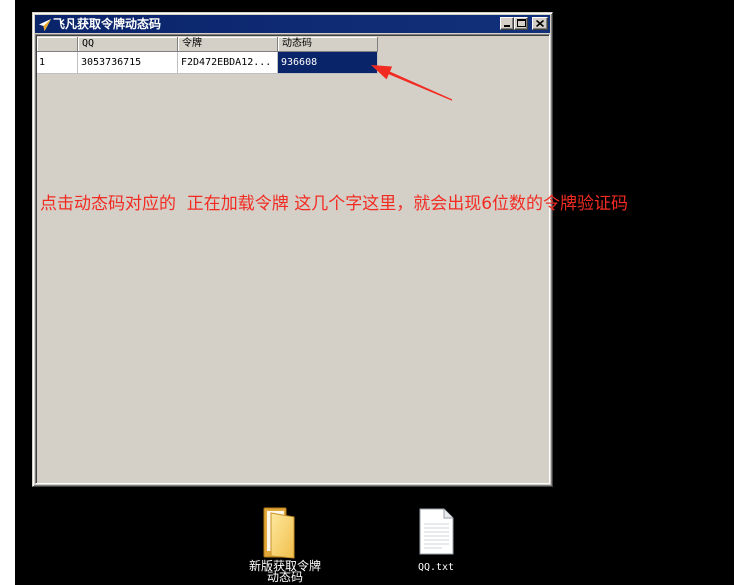  What do you see at coordinates (279, 533) in the screenshot?
I see `folder-icon` at bounding box center [279, 533].